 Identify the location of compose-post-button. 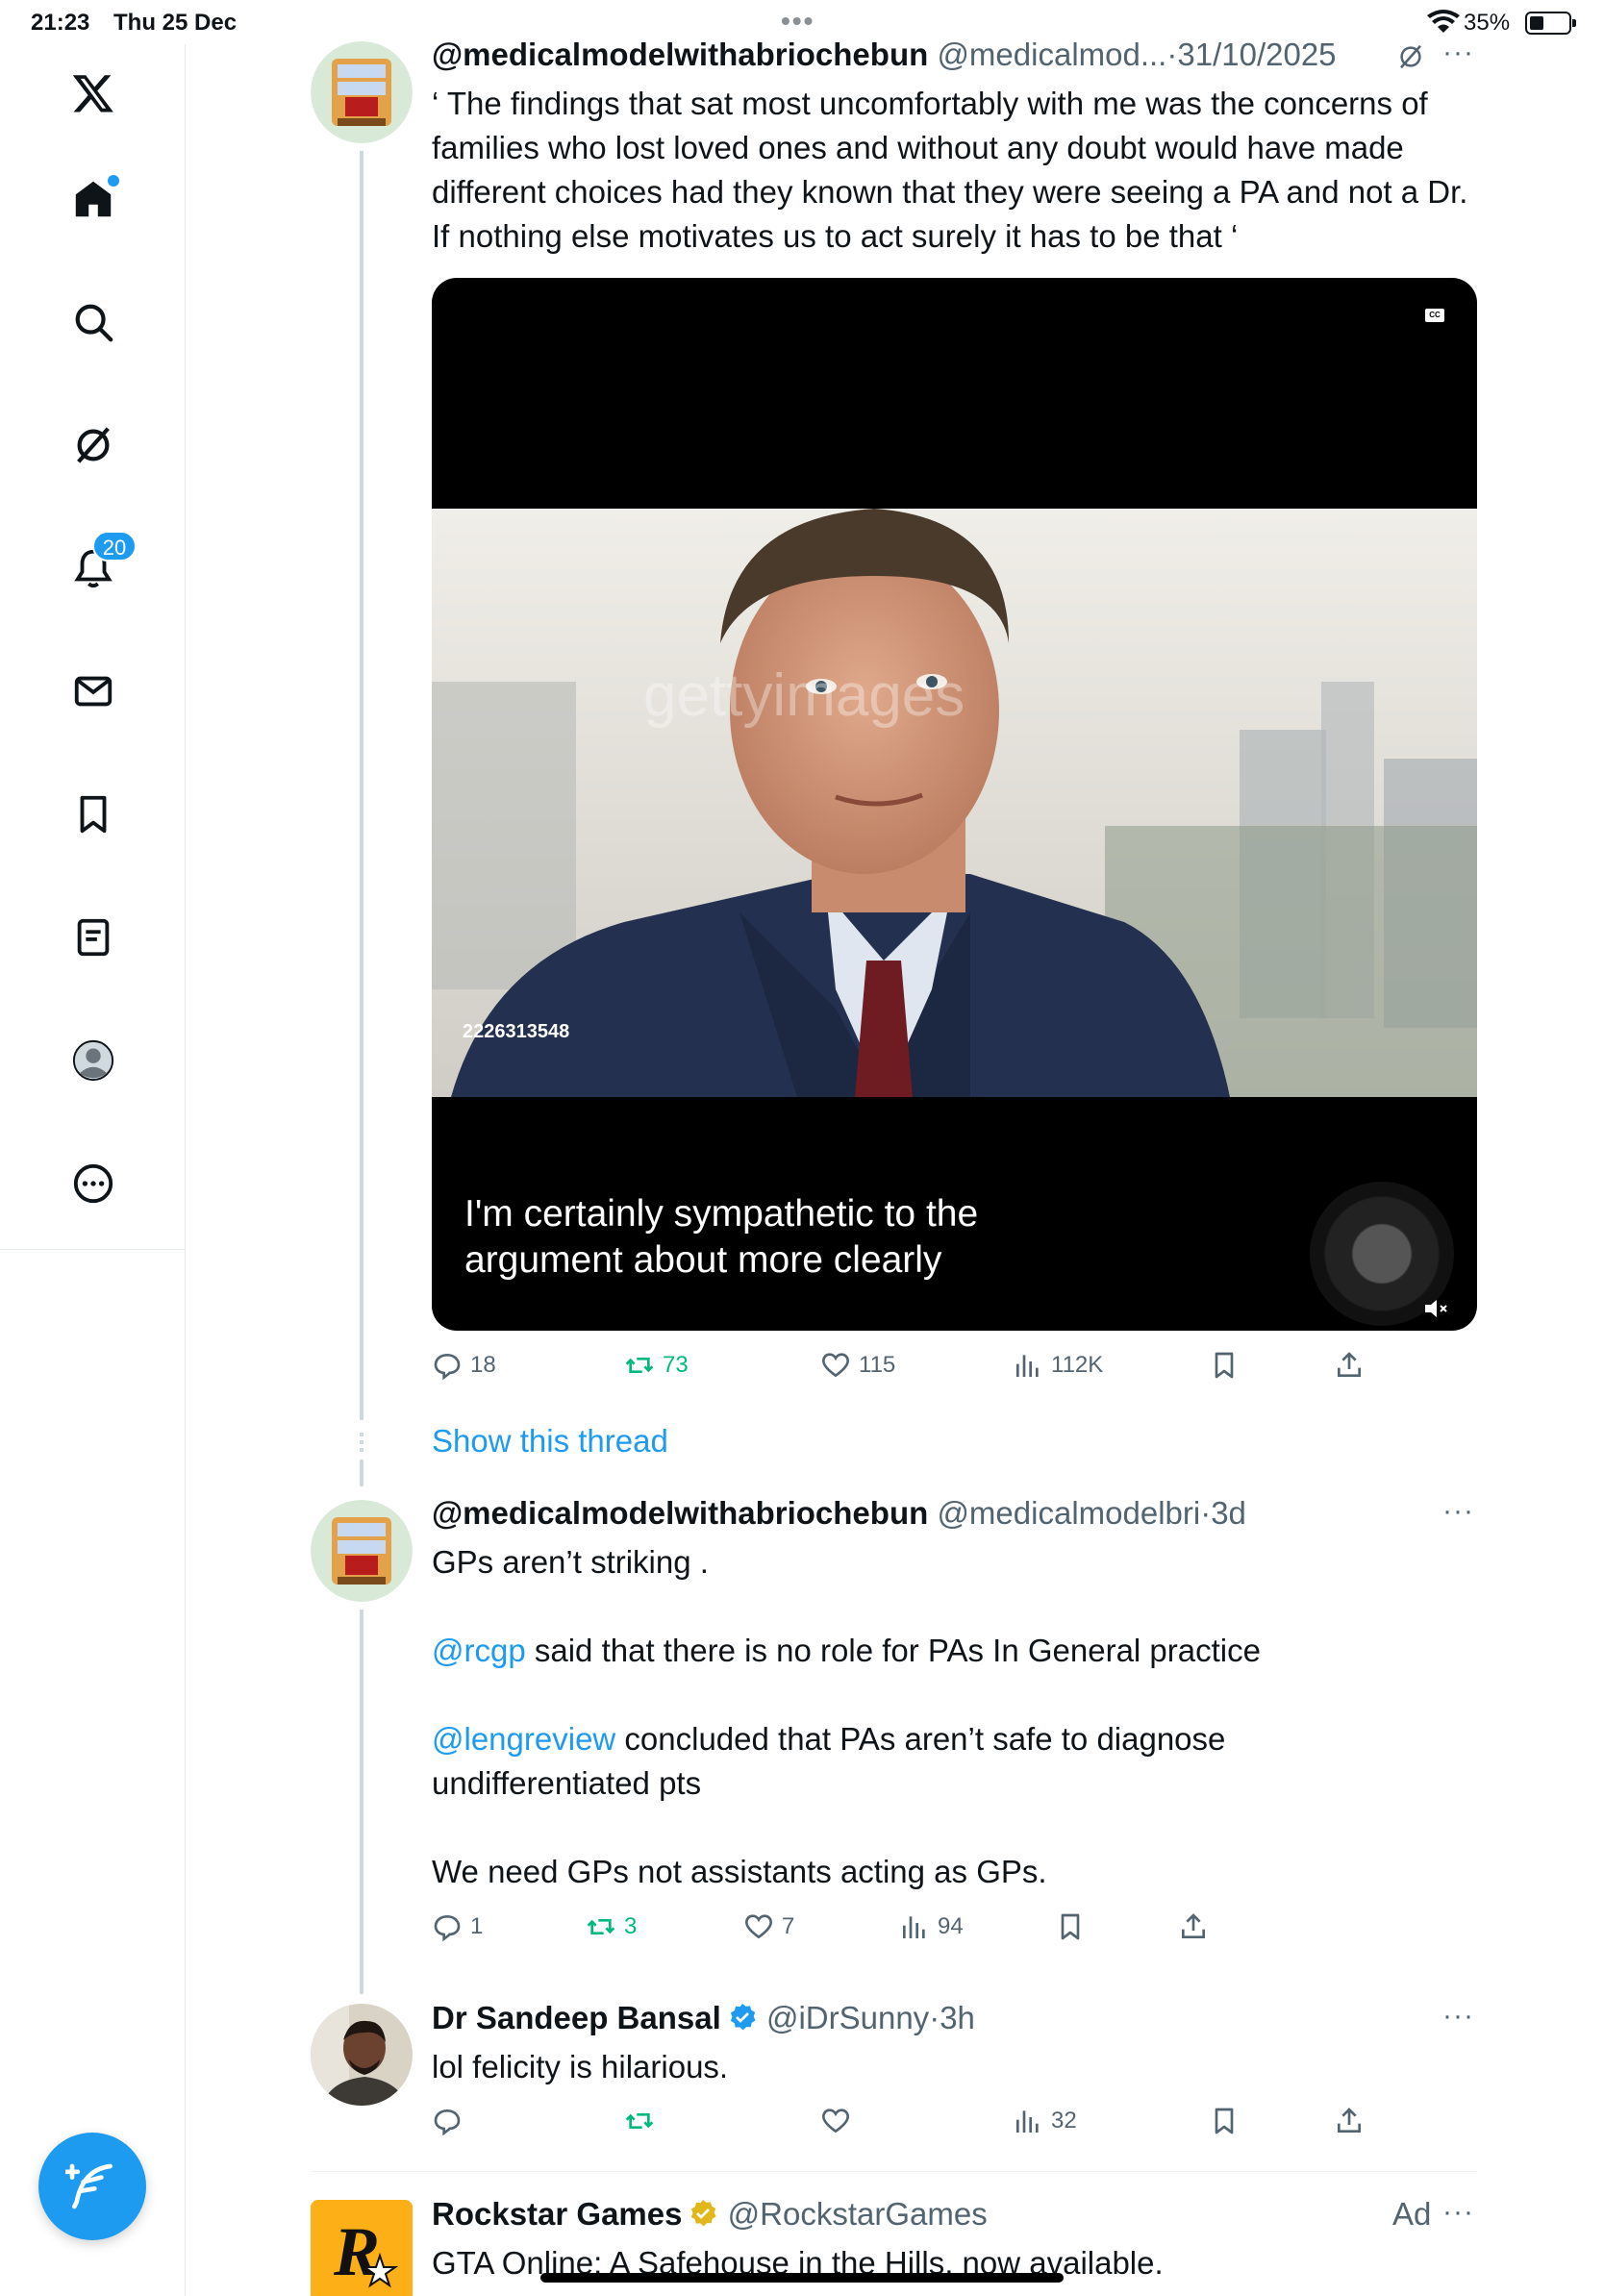
(92, 2186).